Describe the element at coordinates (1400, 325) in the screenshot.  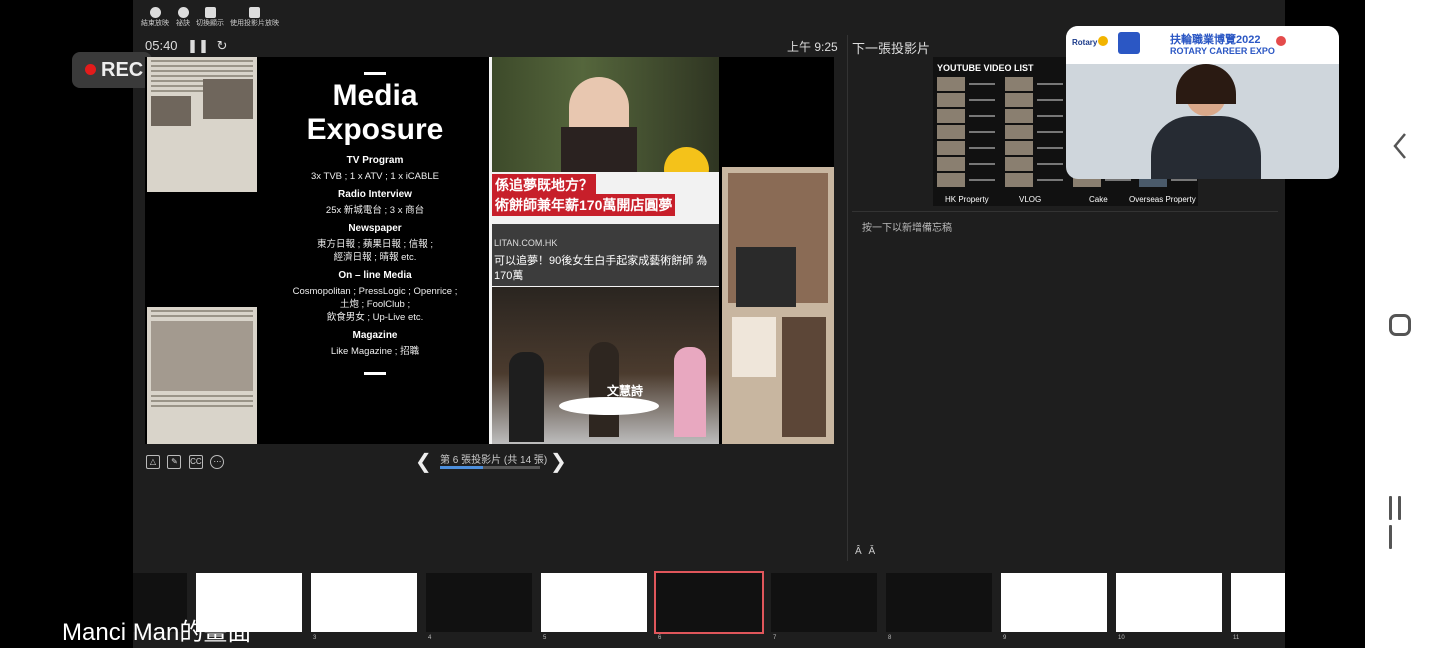
I see `home-icon` at that location.